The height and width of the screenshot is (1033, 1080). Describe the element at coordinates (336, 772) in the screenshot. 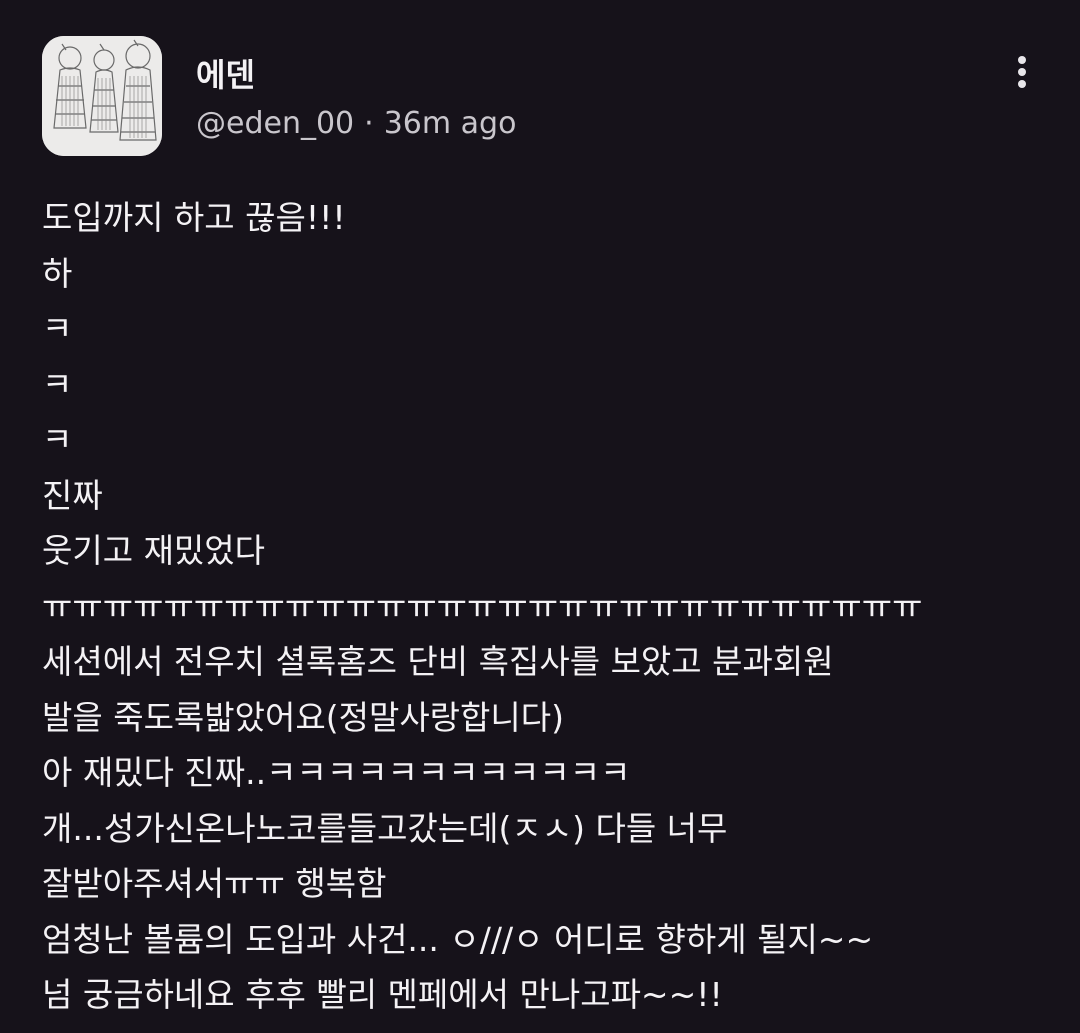

I see `post-text-line: 아 재밌다 진짜..ㅋㅋㅋㅋㅋㅋㅋㅋㅋㅋㅋㅋ` at that location.